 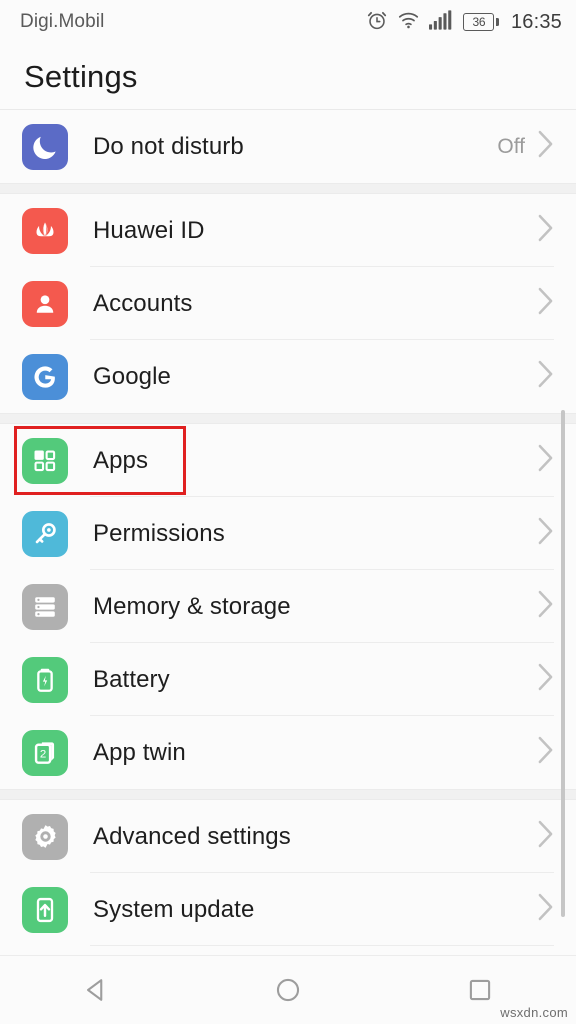 I want to click on sidebar-item-label: Memory & storage, so click(x=192, y=606).